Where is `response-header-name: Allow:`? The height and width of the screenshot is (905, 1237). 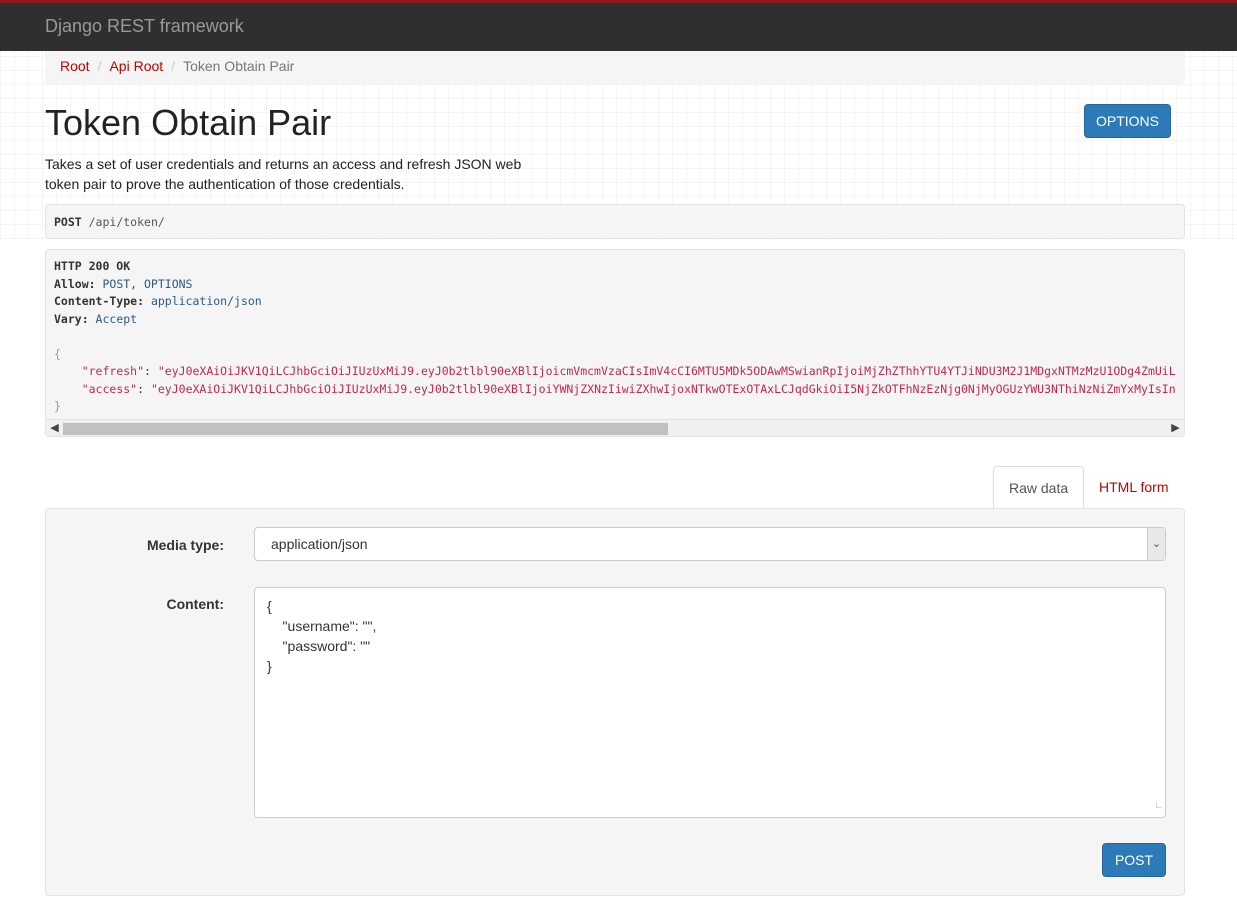 response-header-name: Allow: is located at coordinates (75, 283).